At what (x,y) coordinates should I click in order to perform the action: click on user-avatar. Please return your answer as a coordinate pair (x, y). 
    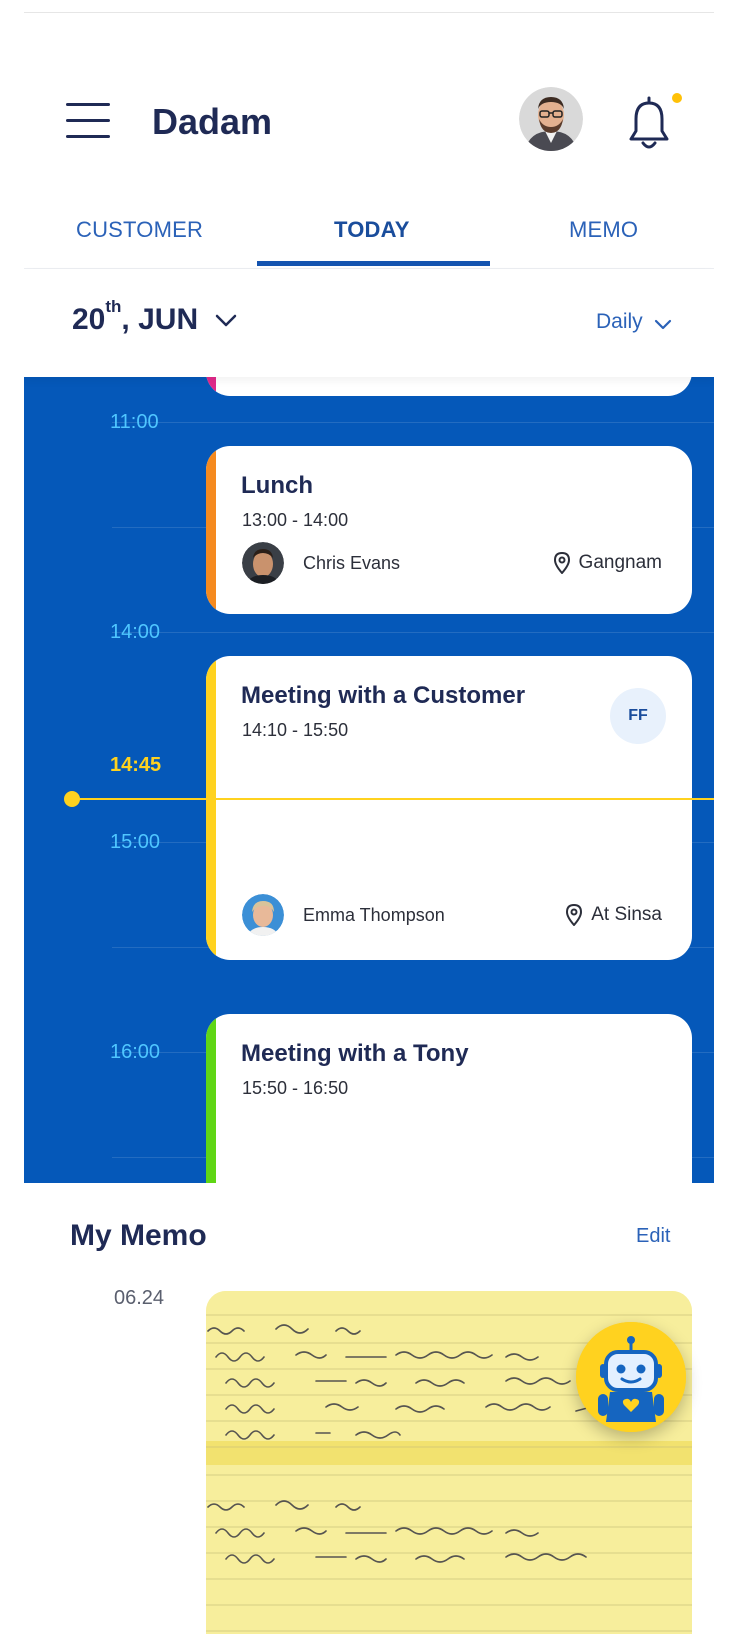
    Looking at the image, I should click on (551, 119).